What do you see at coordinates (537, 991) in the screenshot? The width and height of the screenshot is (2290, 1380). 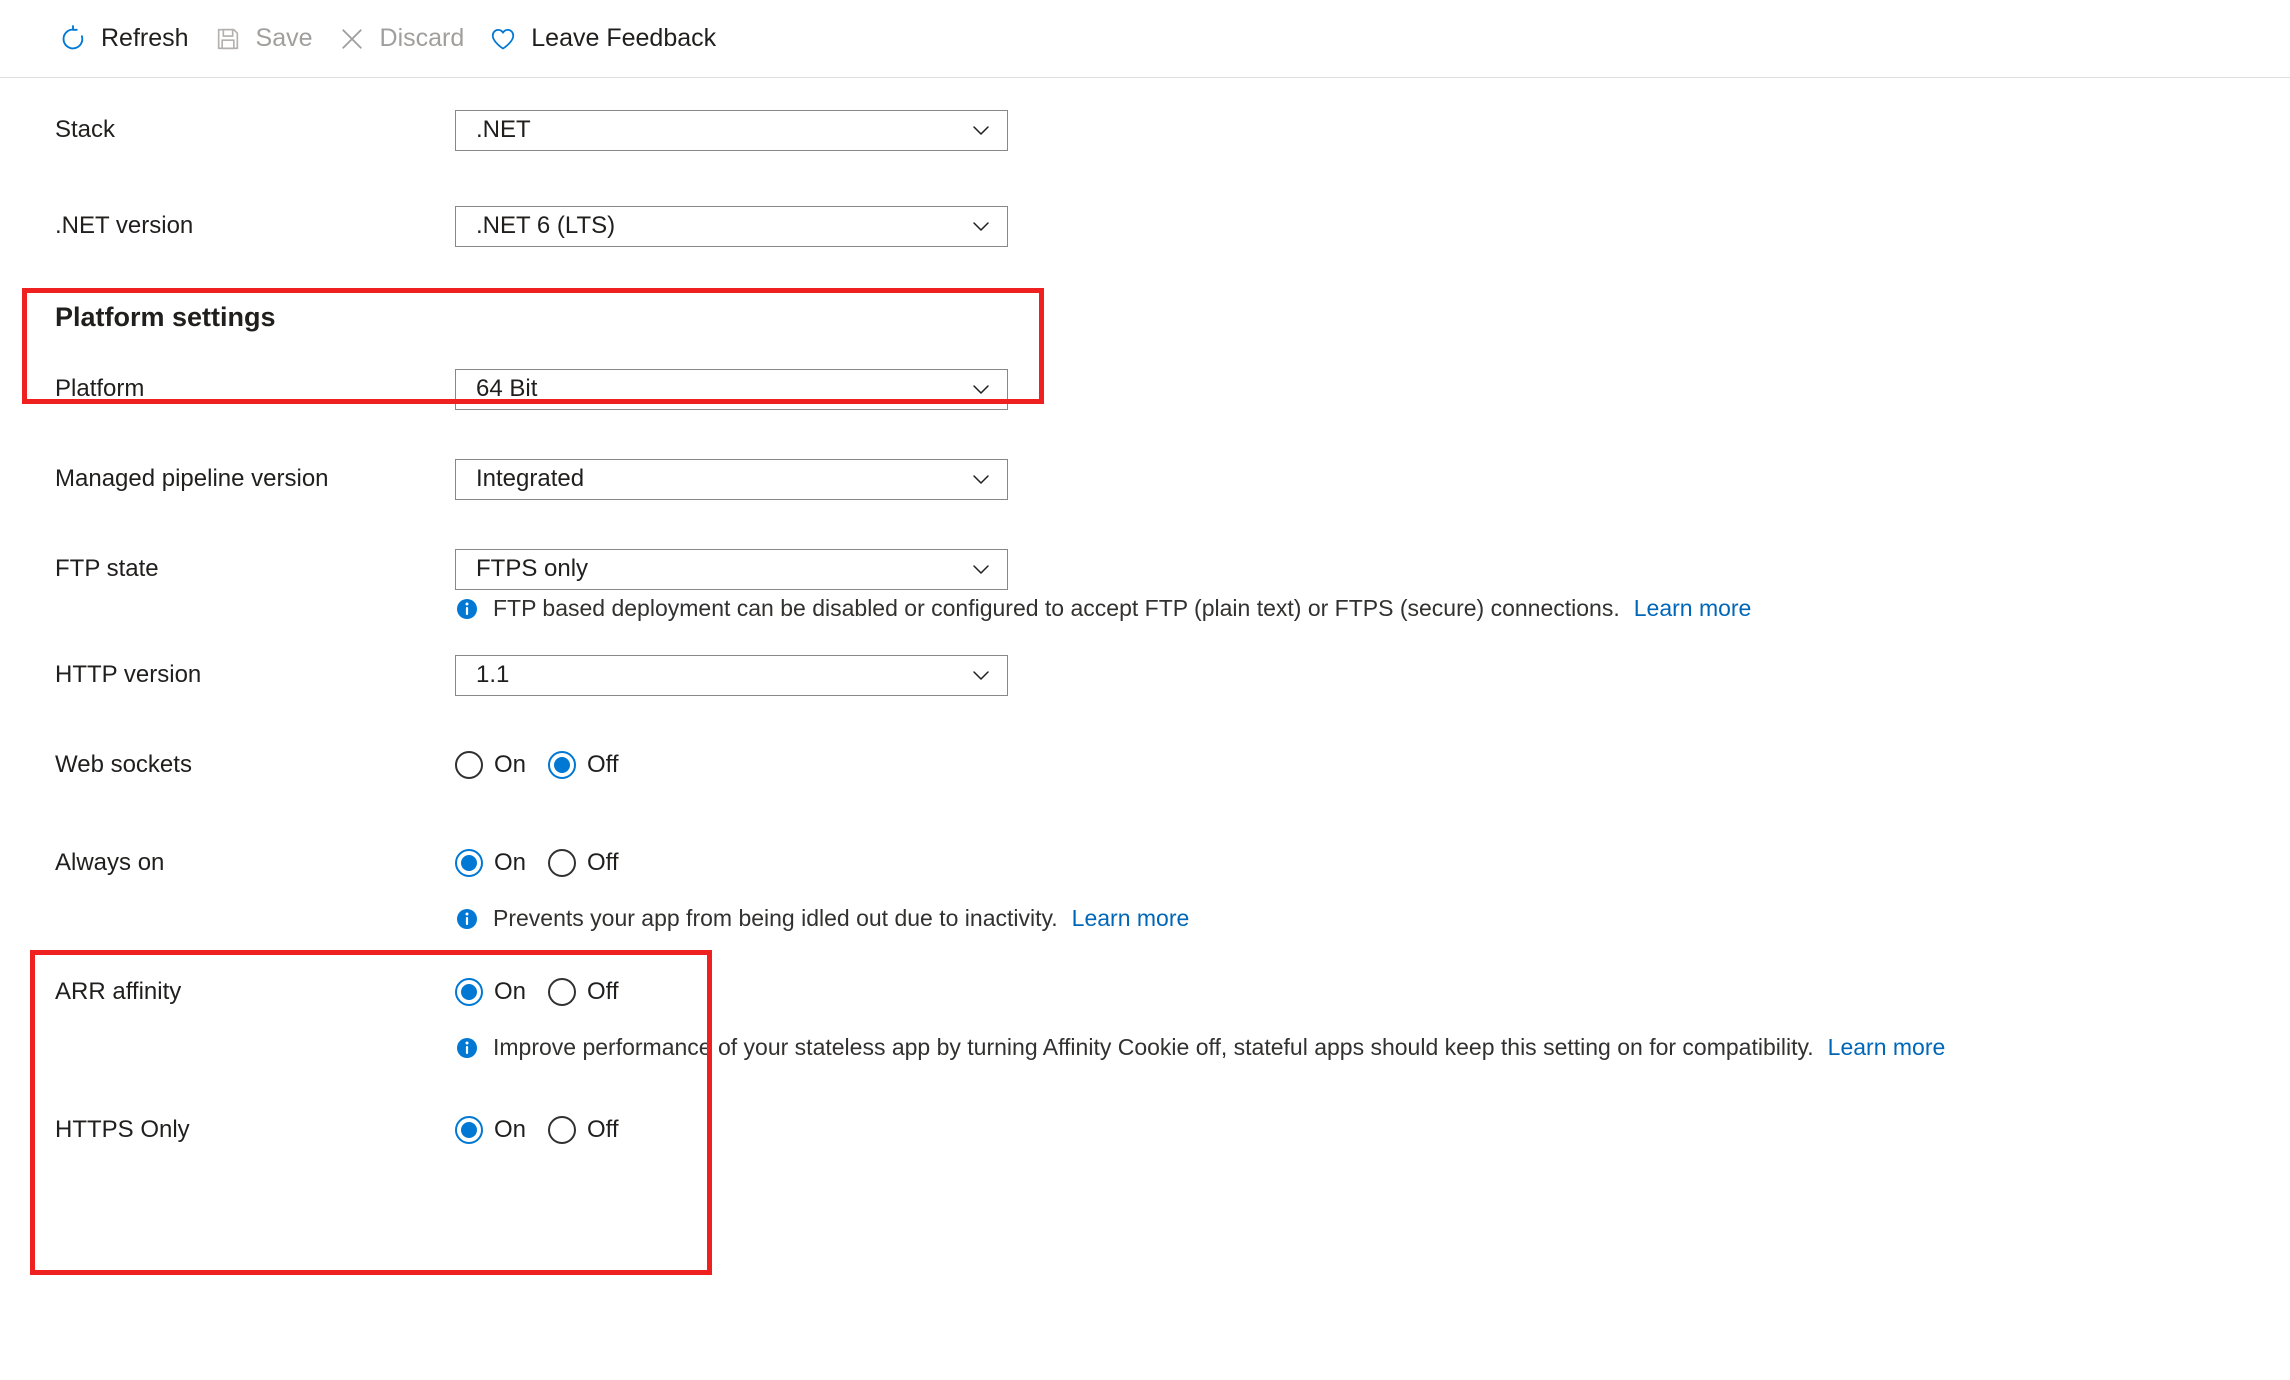 I see `arr-affinity-radio-group: On Off` at bounding box center [537, 991].